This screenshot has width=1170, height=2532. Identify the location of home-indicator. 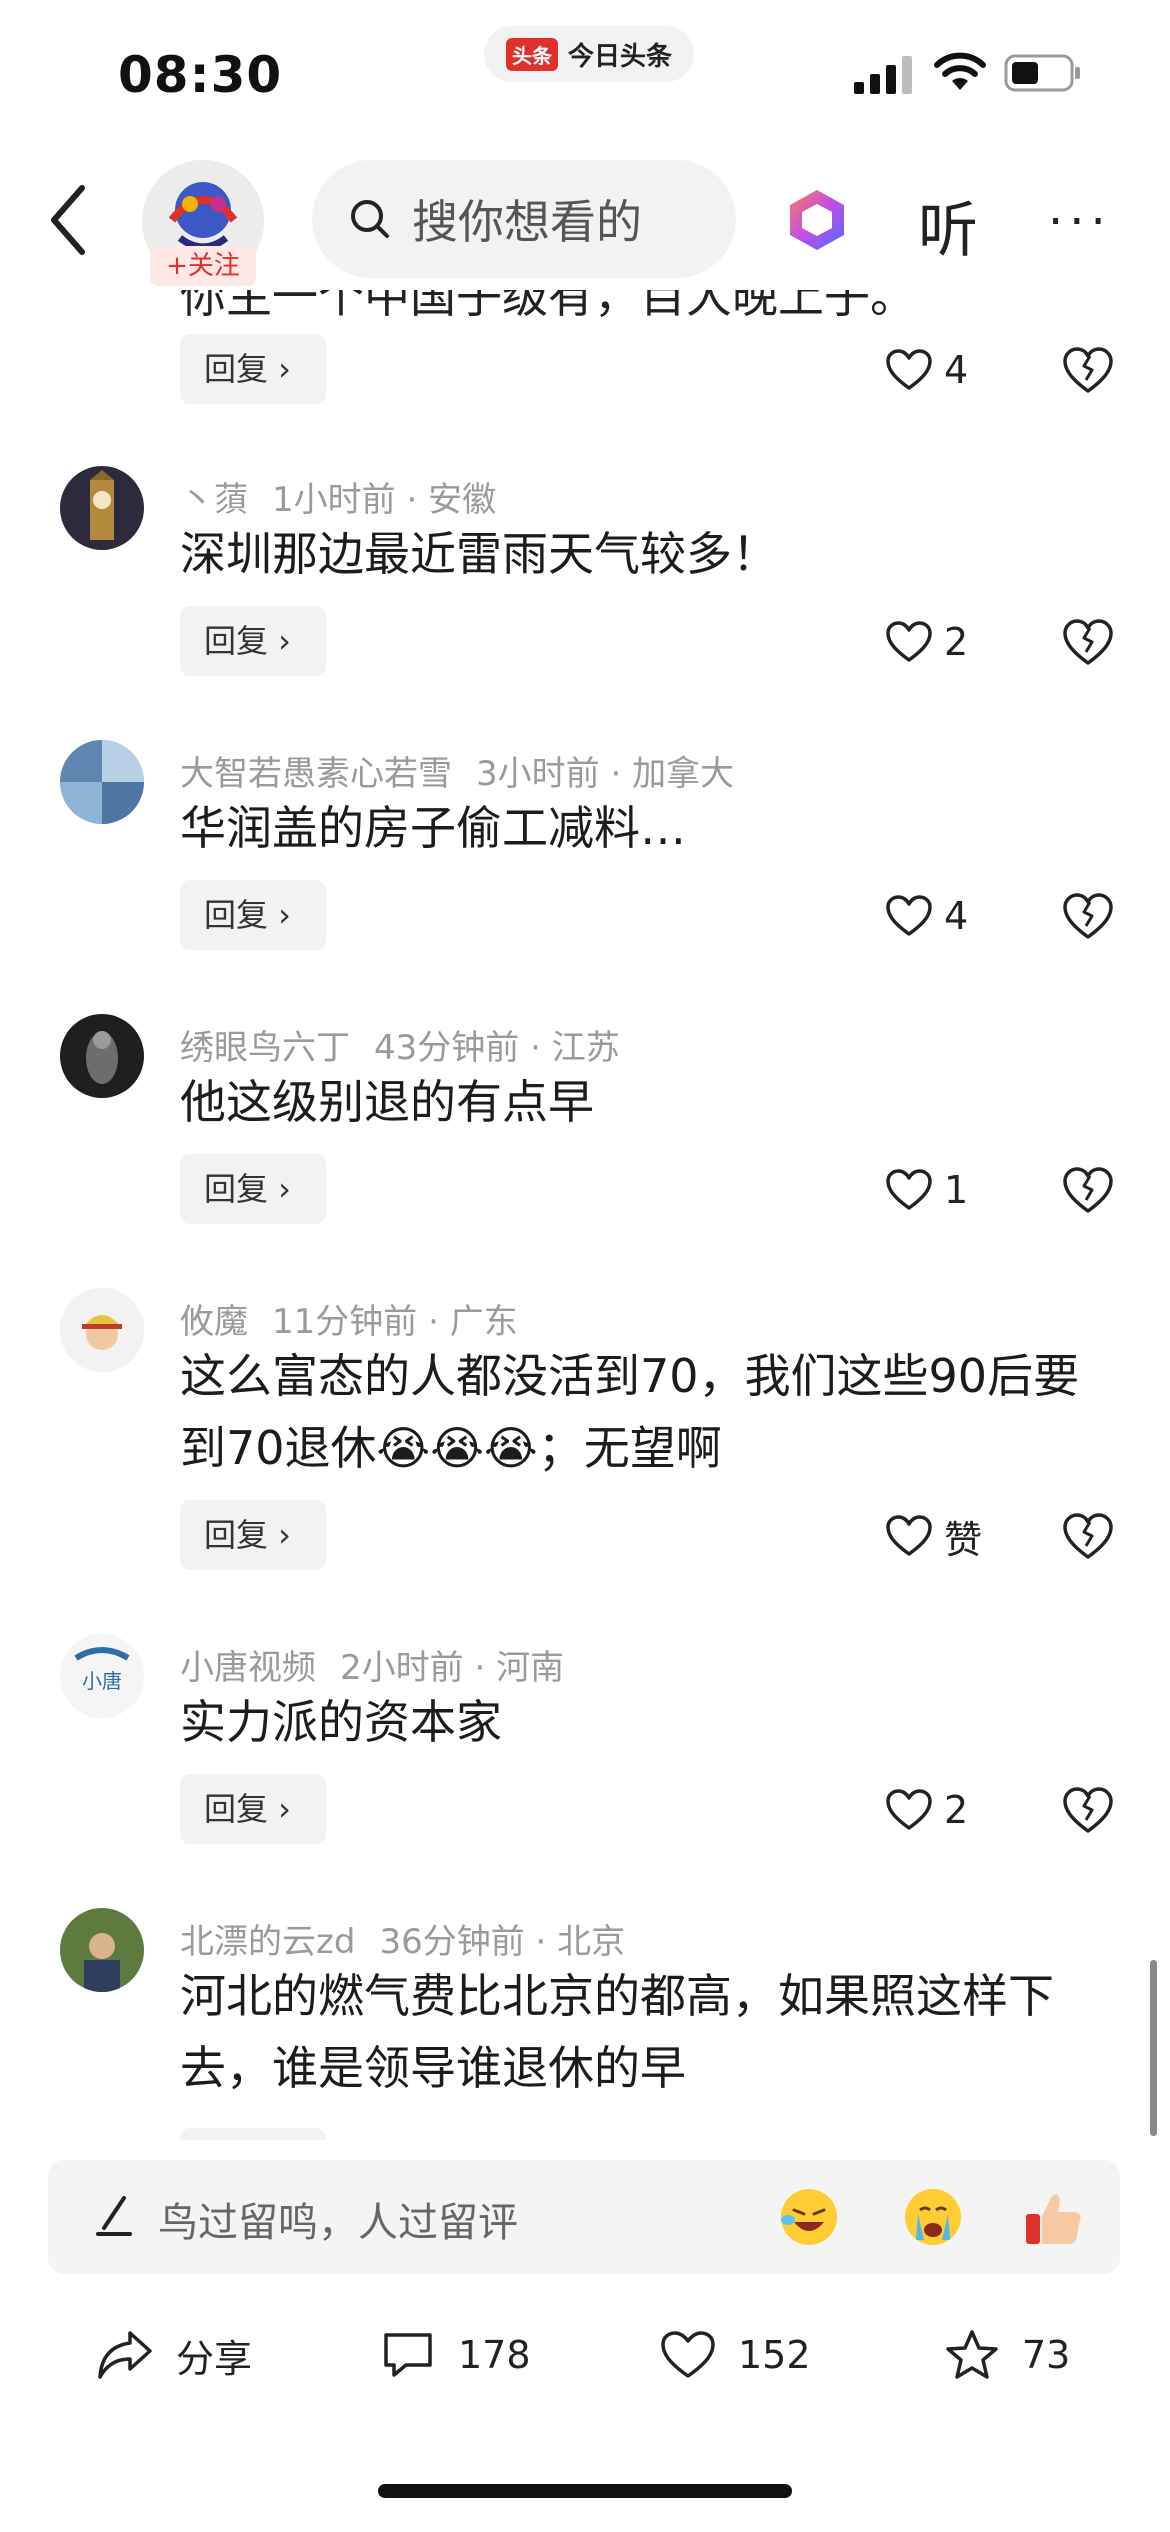
(585, 2491).